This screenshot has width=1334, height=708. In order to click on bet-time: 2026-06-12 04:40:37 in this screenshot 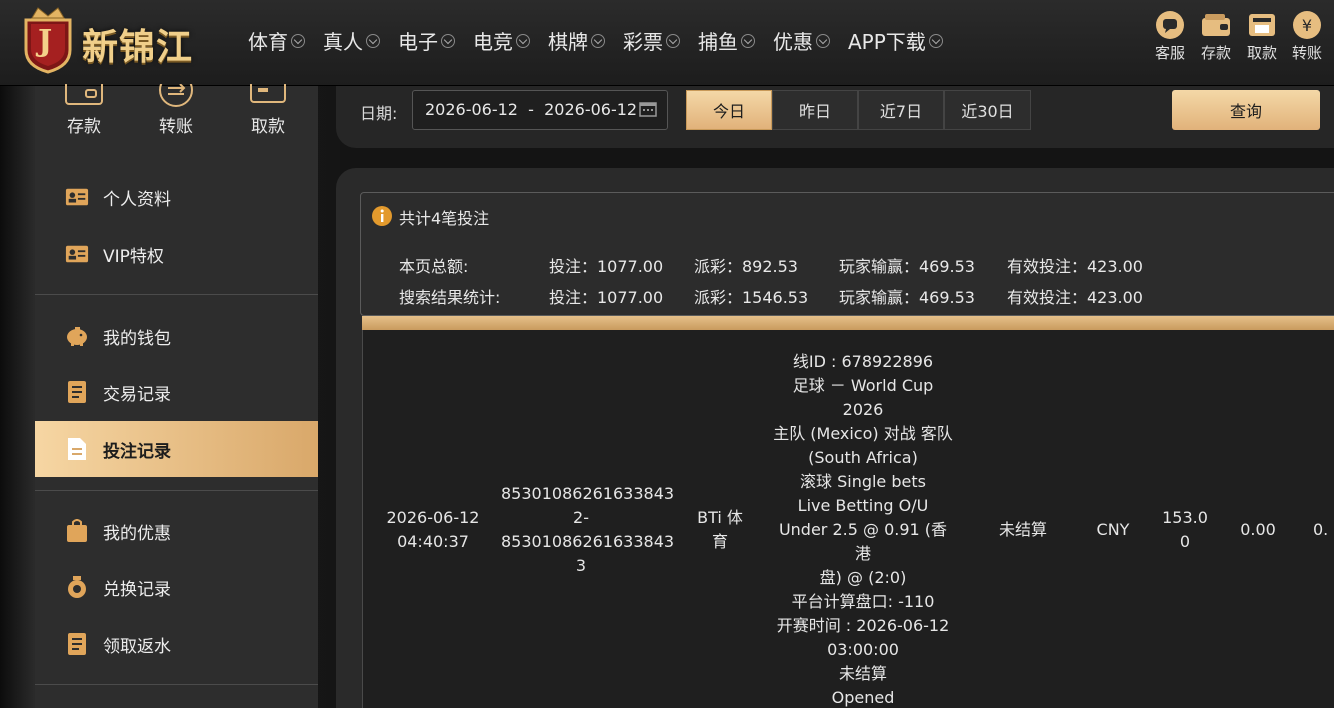, I will do `click(433, 530)`.